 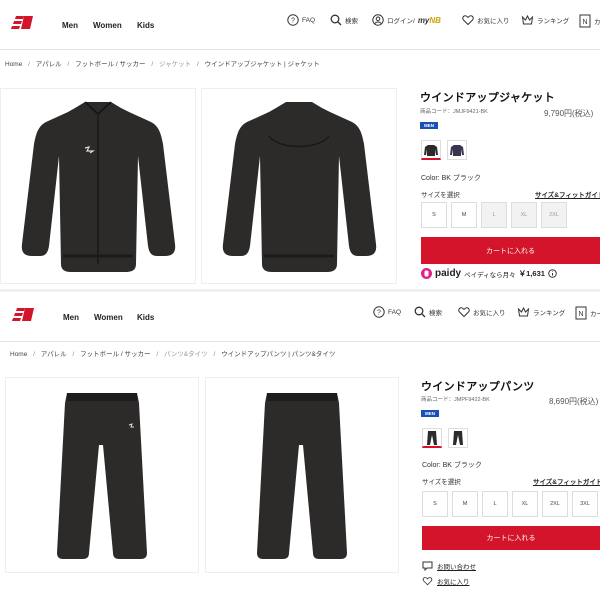 I want to click on question-icon: ?, so click(x=379, y=312).